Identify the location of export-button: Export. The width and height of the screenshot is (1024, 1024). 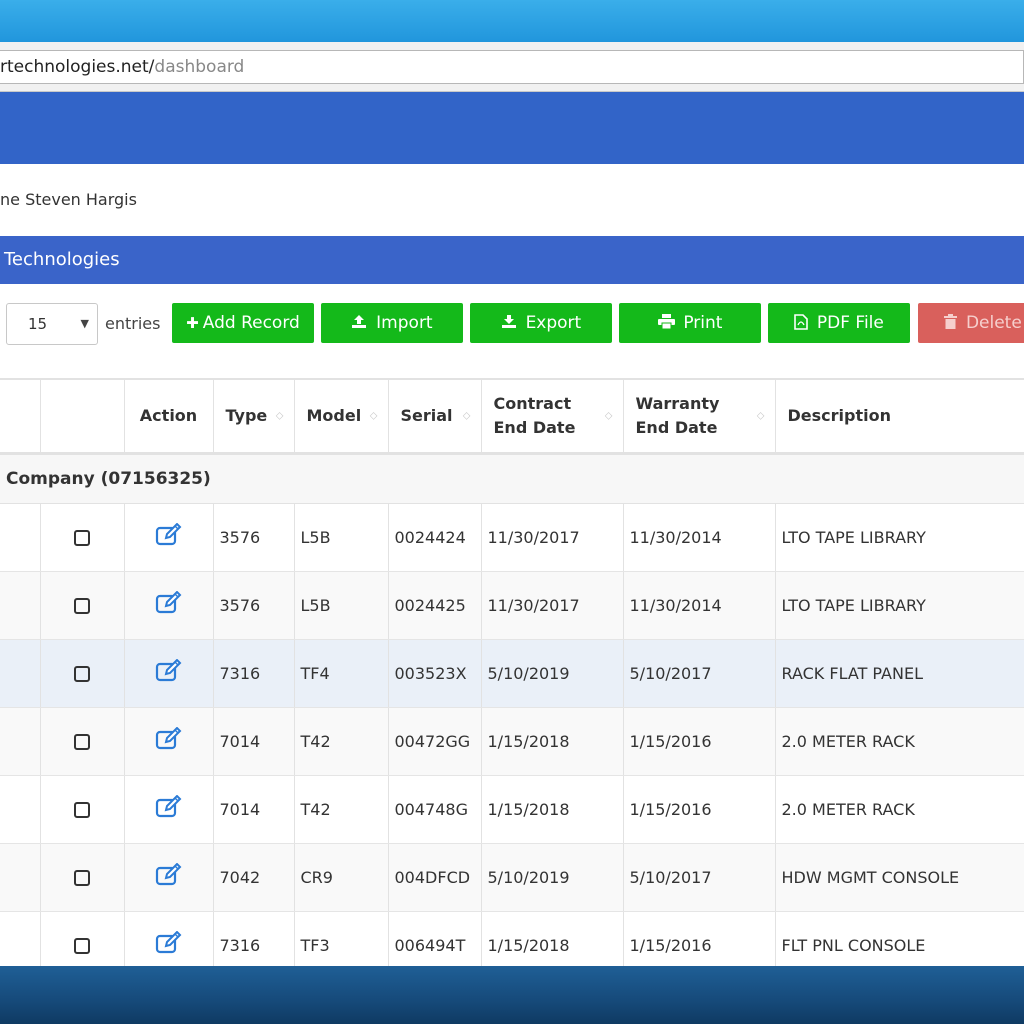
(541, 323).